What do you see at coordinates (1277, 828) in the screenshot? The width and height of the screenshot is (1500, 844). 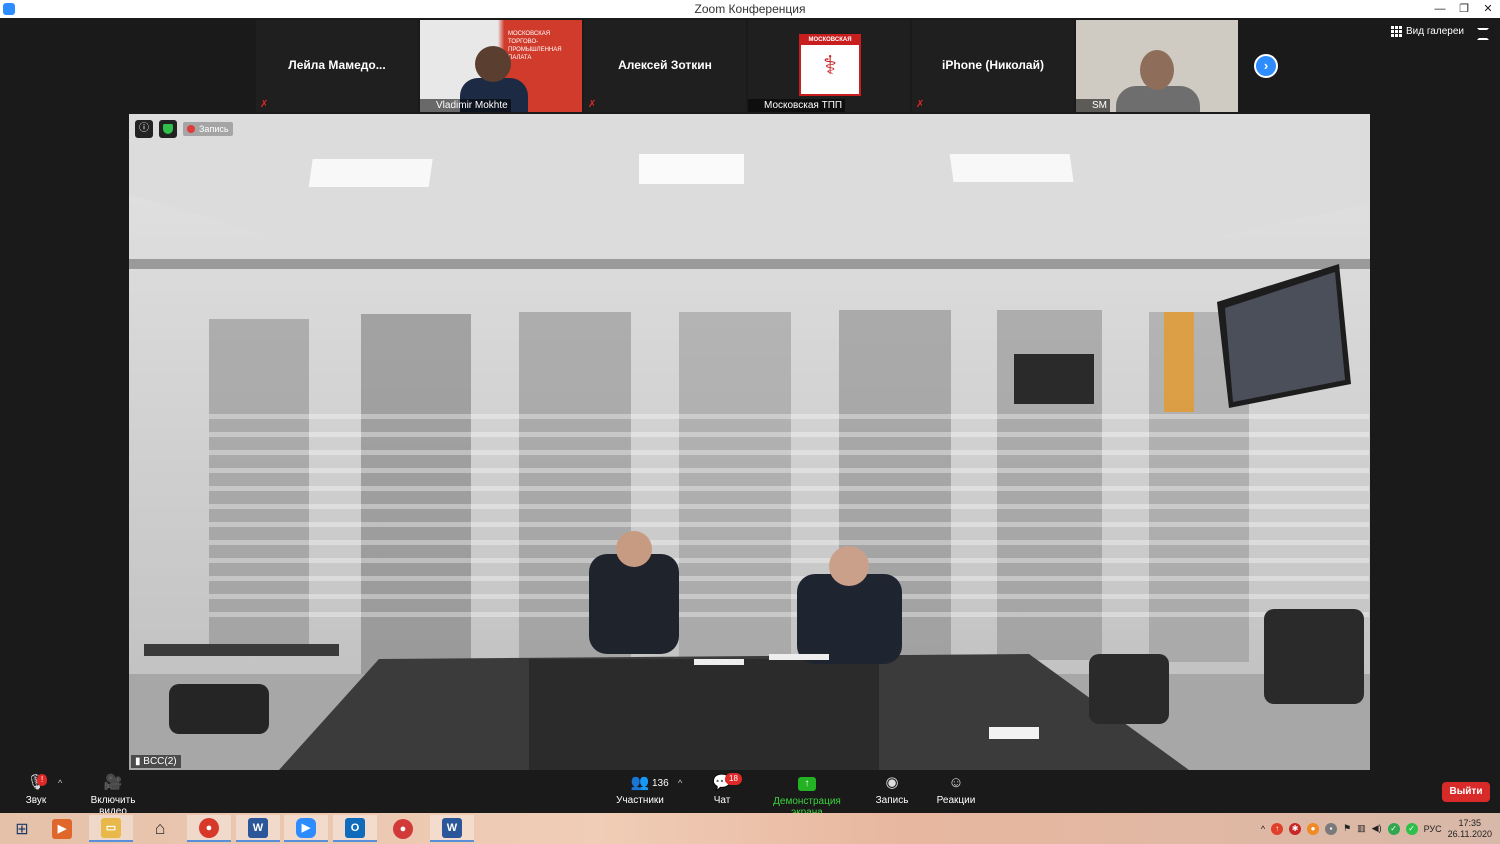 I see `tray-app-icon: ↑` at bounding box center [1277, 828].